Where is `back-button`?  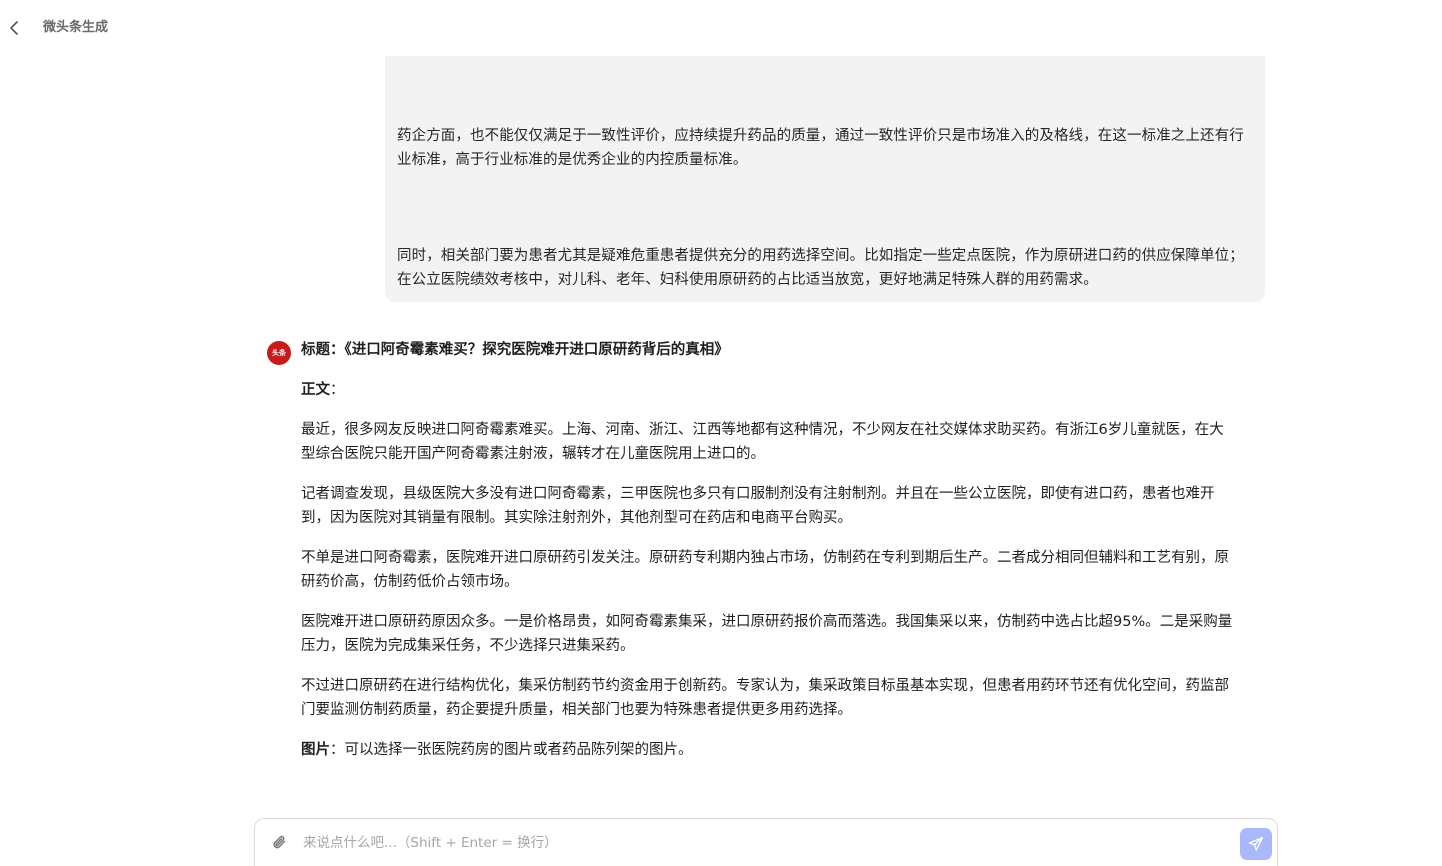 back-button is located at coordinates (15, 28).